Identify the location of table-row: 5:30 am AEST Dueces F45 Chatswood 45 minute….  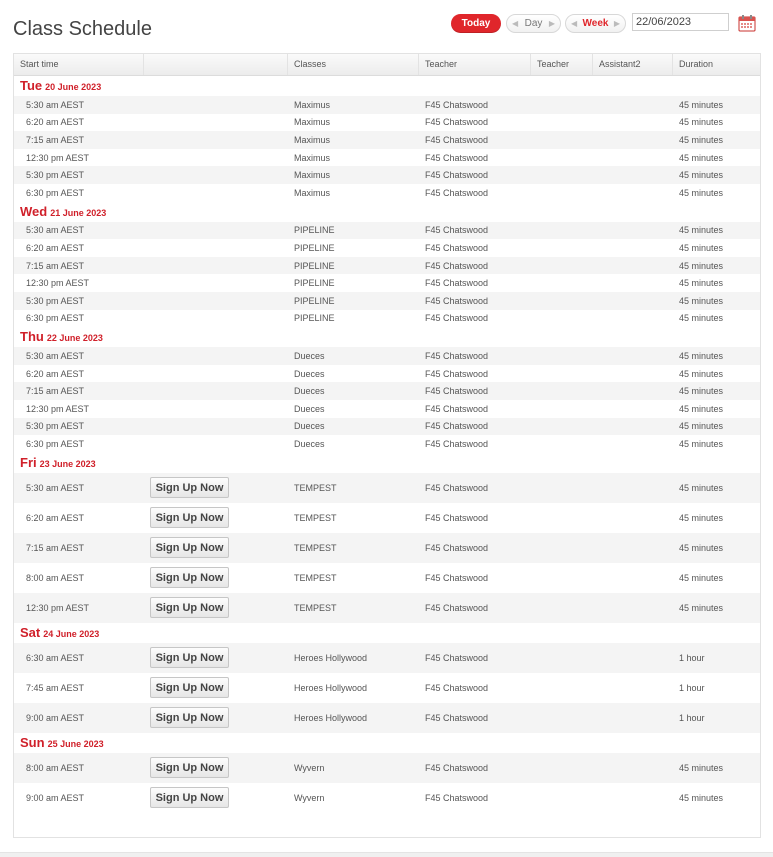
(387, 356).